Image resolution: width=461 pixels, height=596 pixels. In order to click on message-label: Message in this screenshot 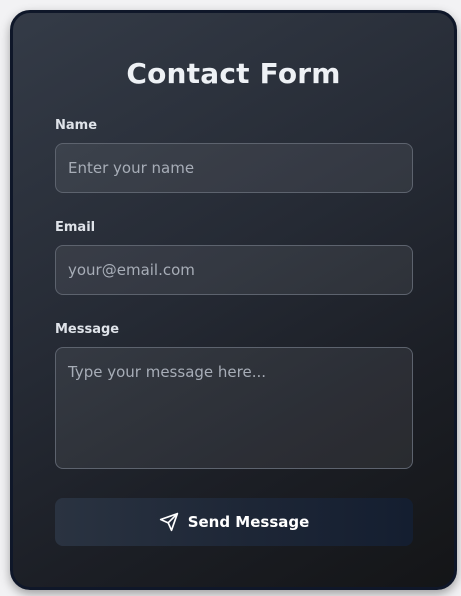, I will do `click(87, 329)`.